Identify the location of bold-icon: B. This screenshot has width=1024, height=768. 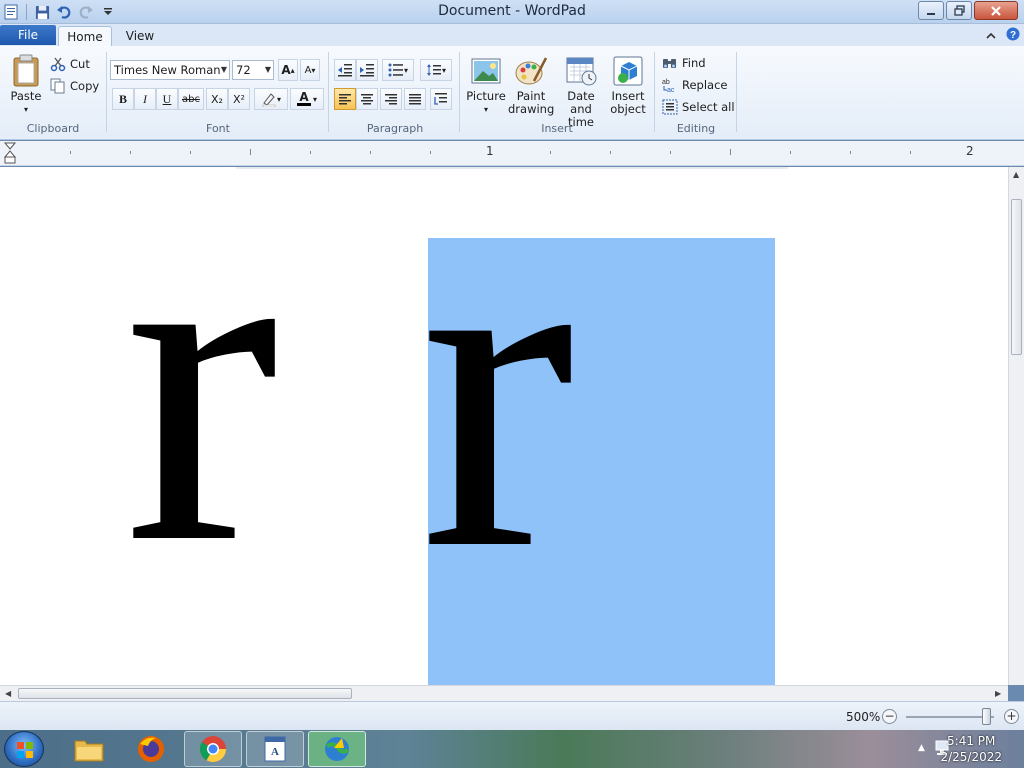
(122, 98).